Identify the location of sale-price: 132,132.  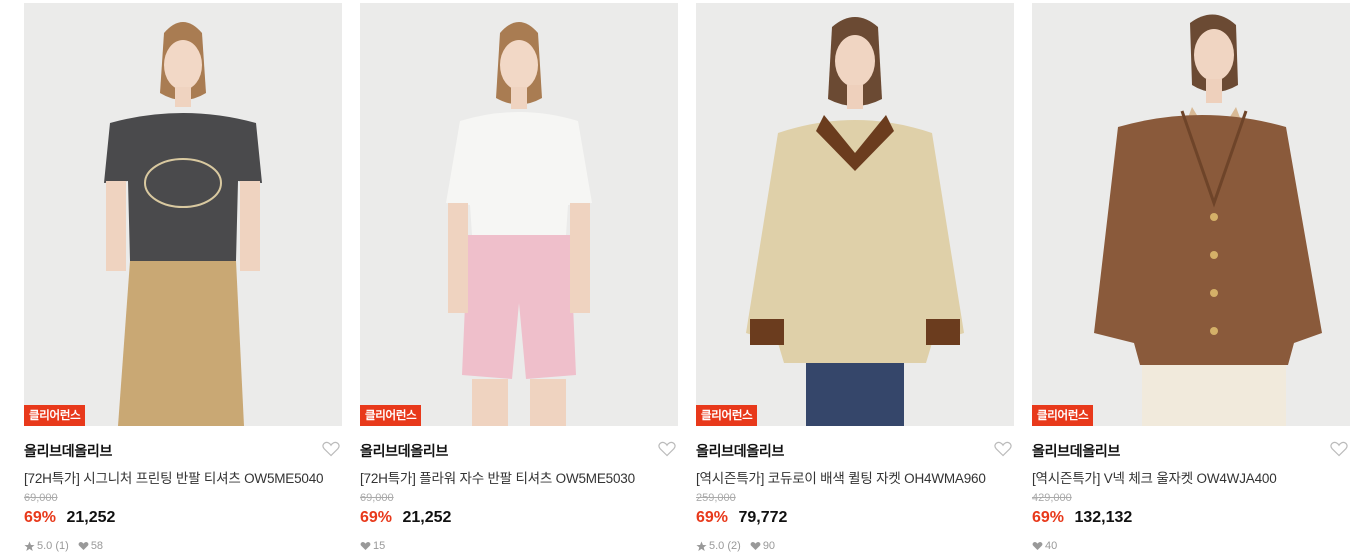
(1103, 517).